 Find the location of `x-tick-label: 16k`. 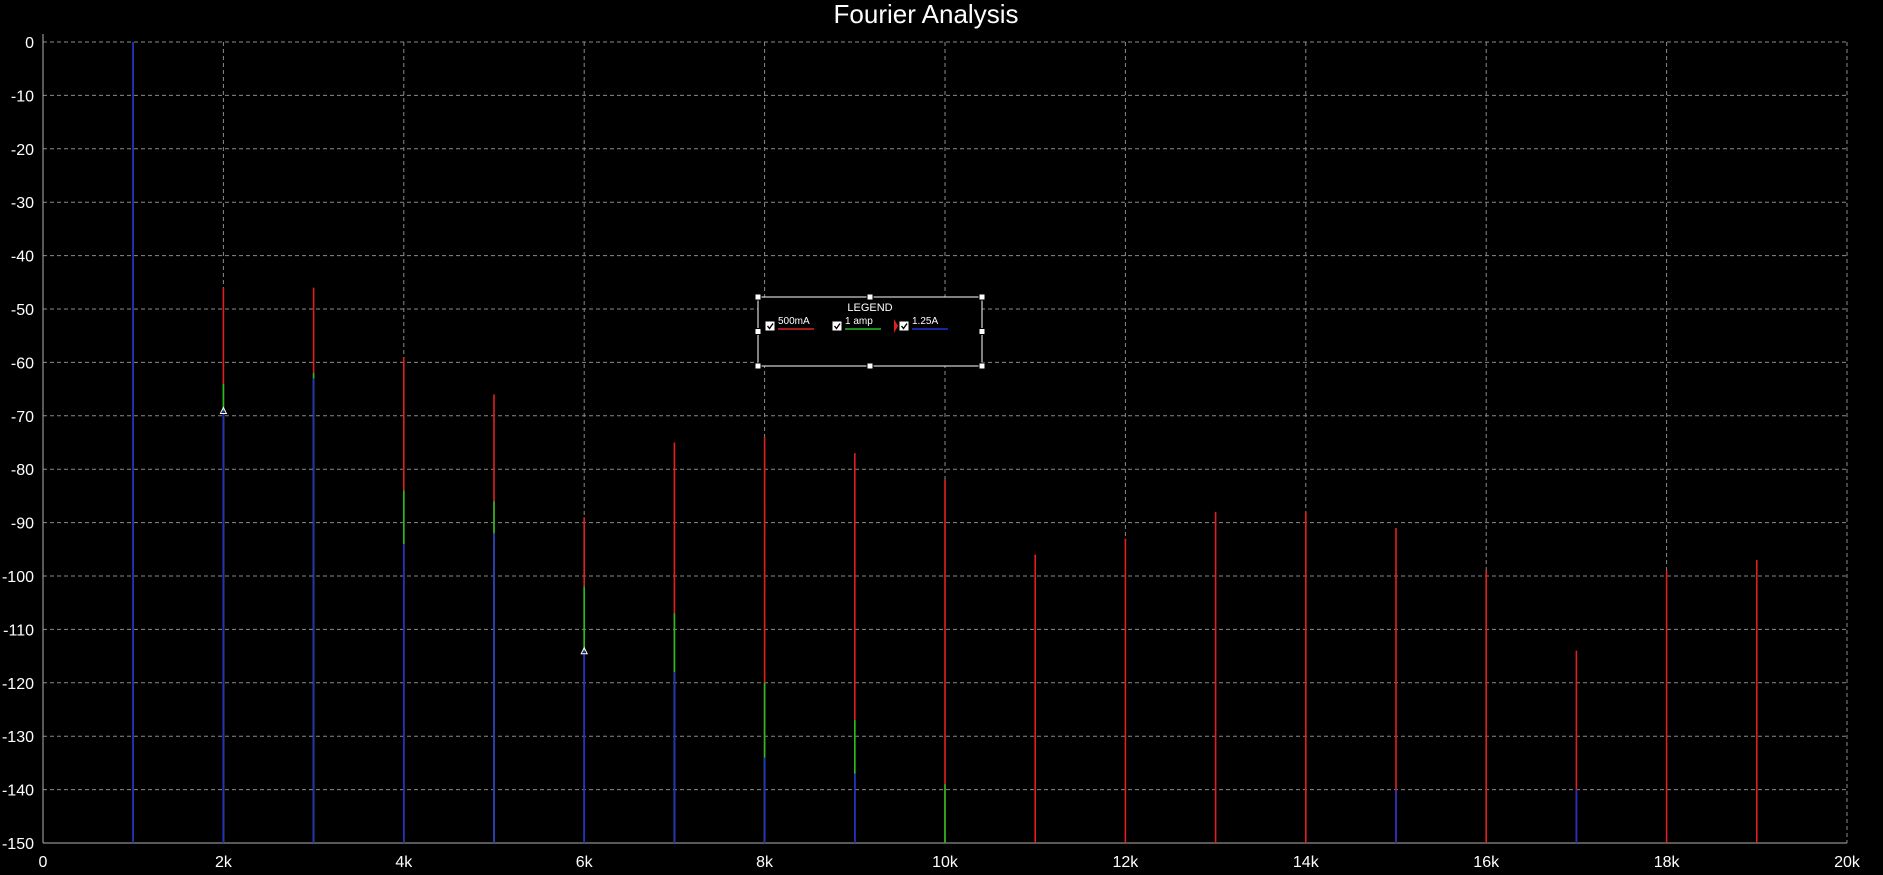

x-tick-label: 16k is located at coordinates (1486, 862).